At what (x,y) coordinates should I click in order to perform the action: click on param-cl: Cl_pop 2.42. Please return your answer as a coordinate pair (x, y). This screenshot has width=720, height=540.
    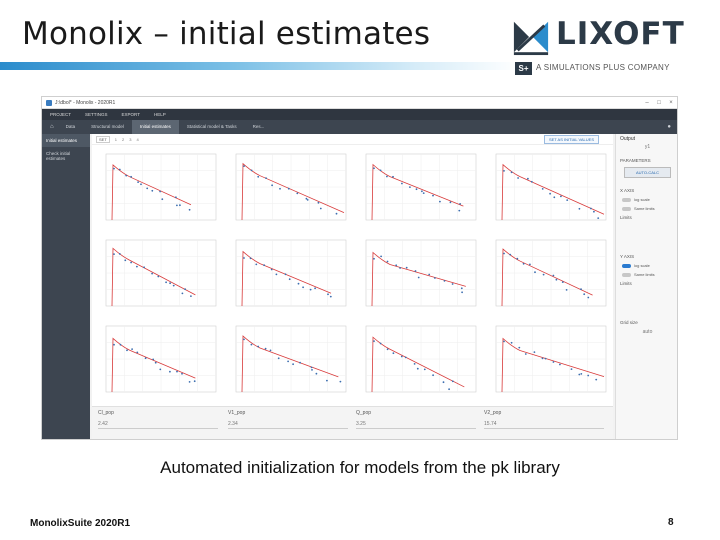
    Looking at the image, I should click on (158, 419).